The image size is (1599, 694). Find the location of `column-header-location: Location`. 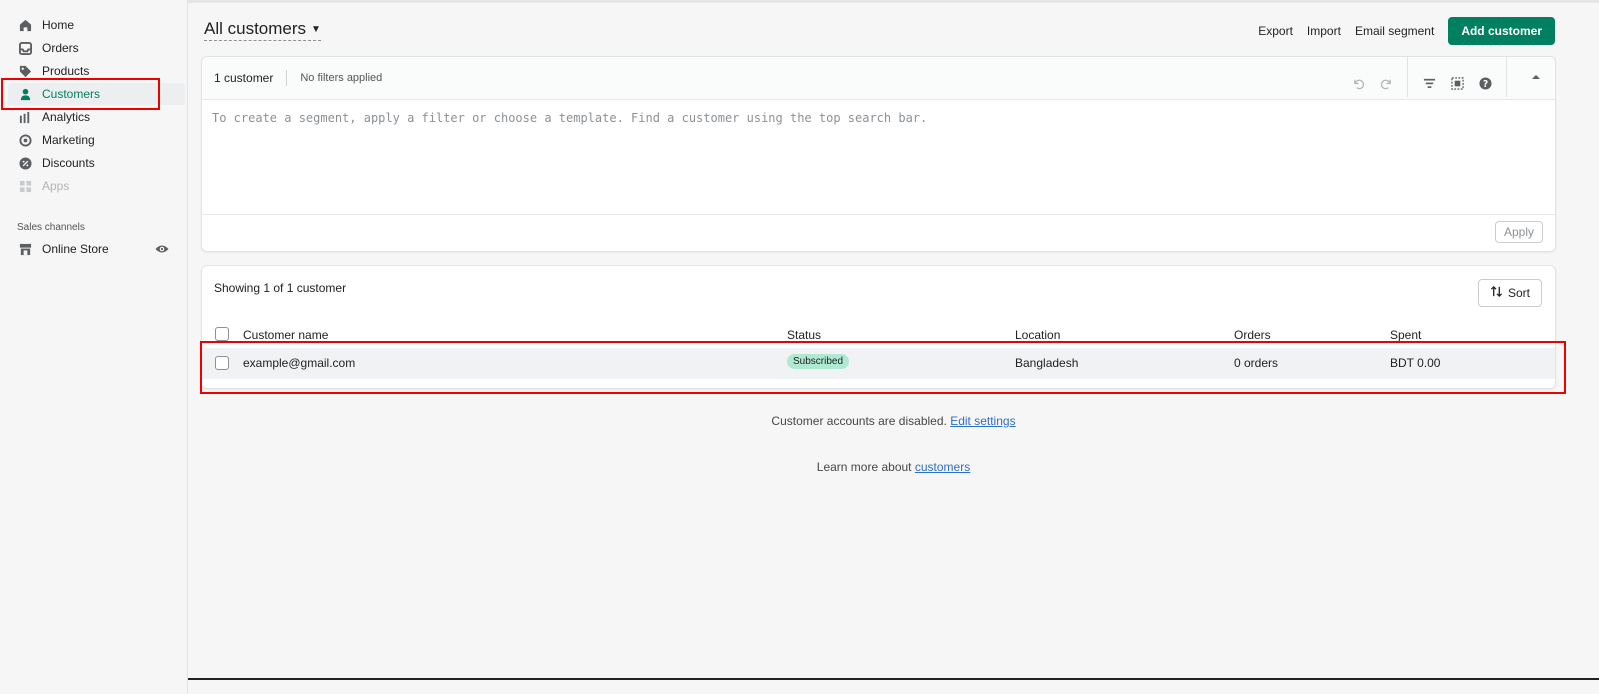

column-header-location: Location is located at coordinates (1037, 335).